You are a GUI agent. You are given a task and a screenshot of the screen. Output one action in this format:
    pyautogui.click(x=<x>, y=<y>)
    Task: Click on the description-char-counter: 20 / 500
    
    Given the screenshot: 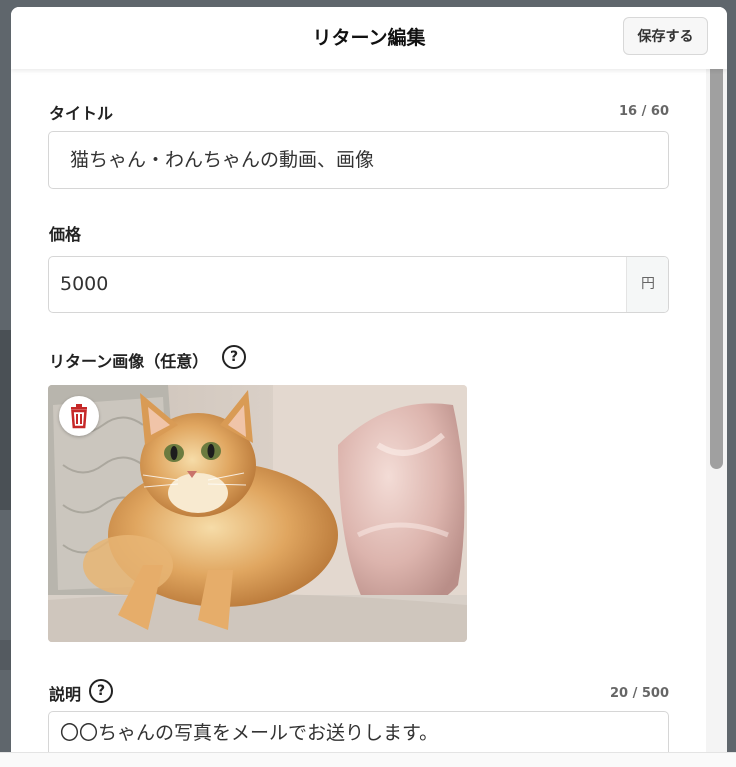 What is the action you would take?
    pyautogui.click(x=639, y=693)
    